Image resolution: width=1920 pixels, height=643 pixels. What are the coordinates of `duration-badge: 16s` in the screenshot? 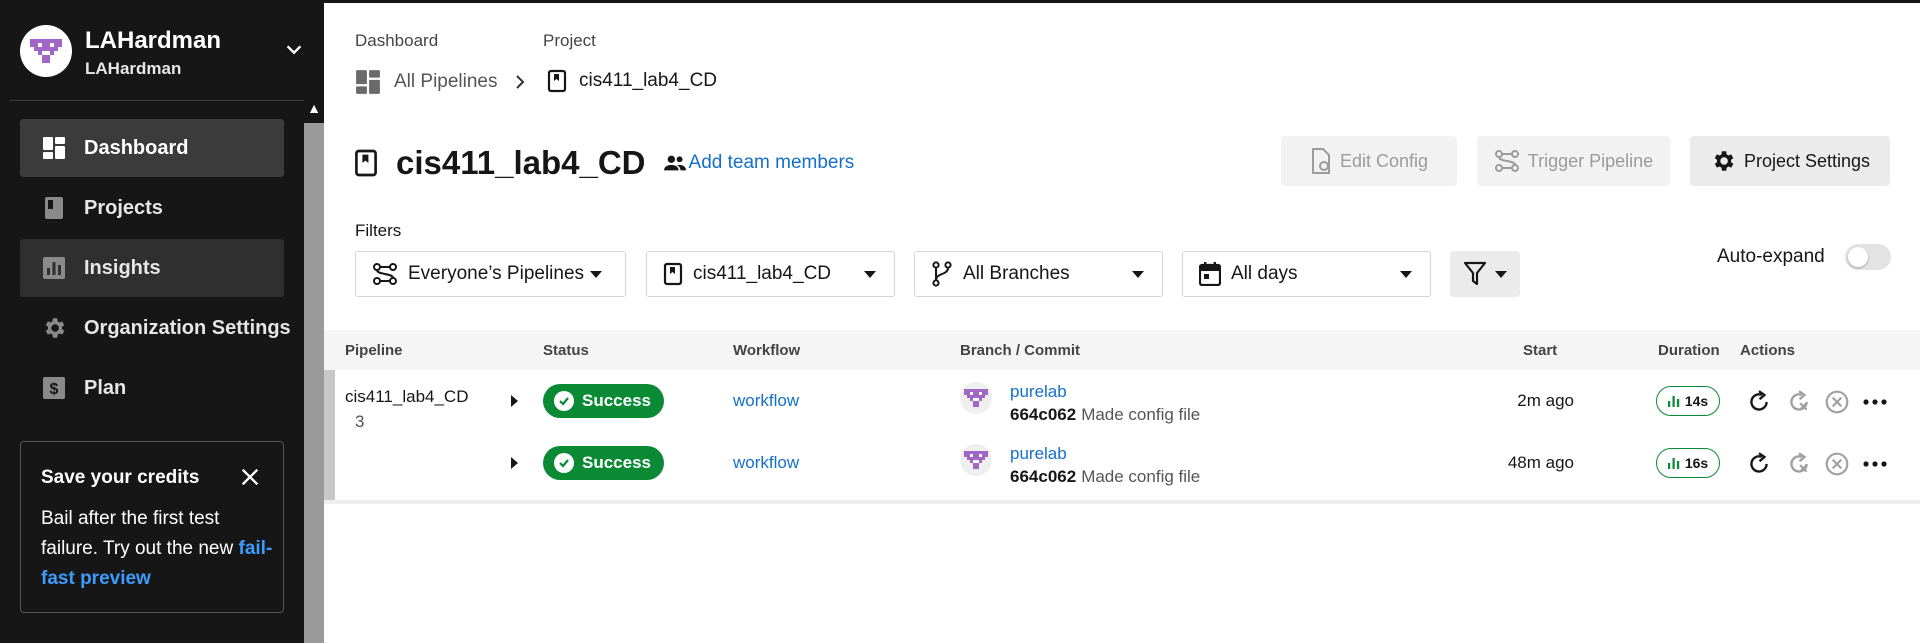 It's located at (1688, 463).